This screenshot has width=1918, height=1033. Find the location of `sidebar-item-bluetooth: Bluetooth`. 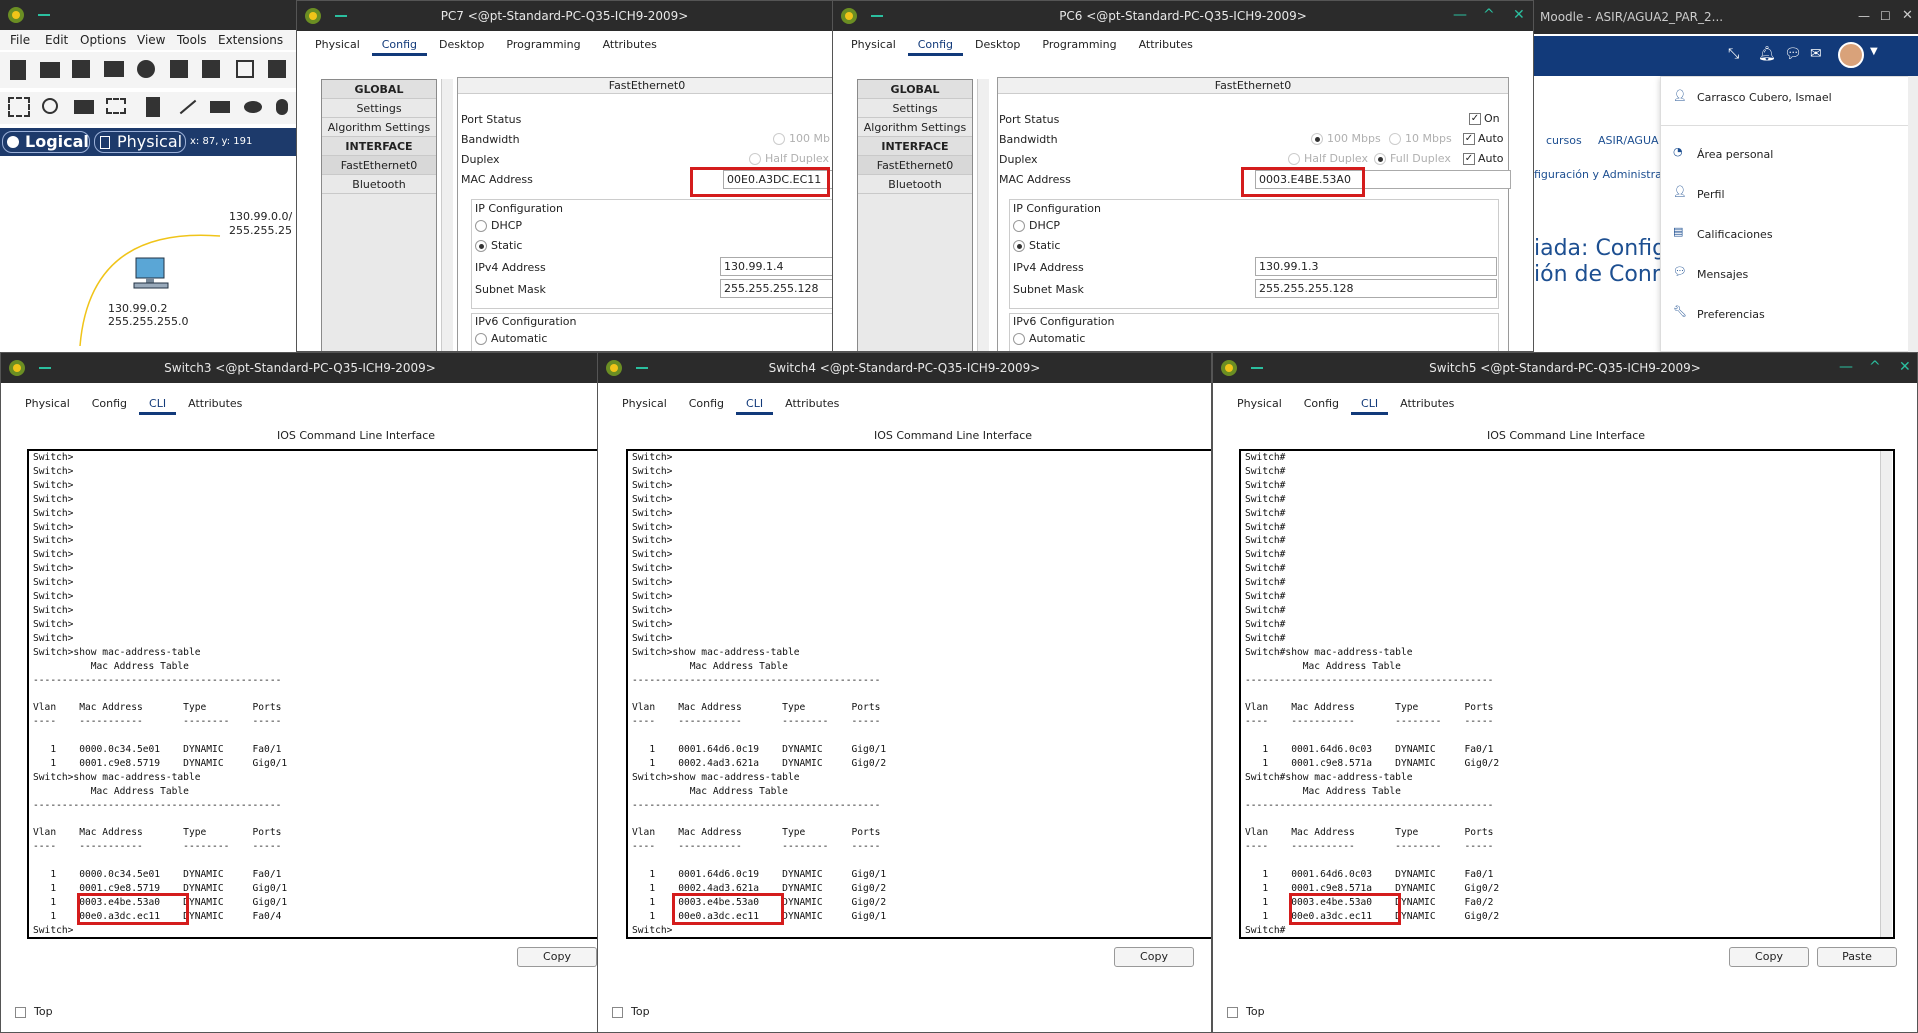

sidebar-item-bluetooth: Bluetooth is located at coordinates (915, 184).